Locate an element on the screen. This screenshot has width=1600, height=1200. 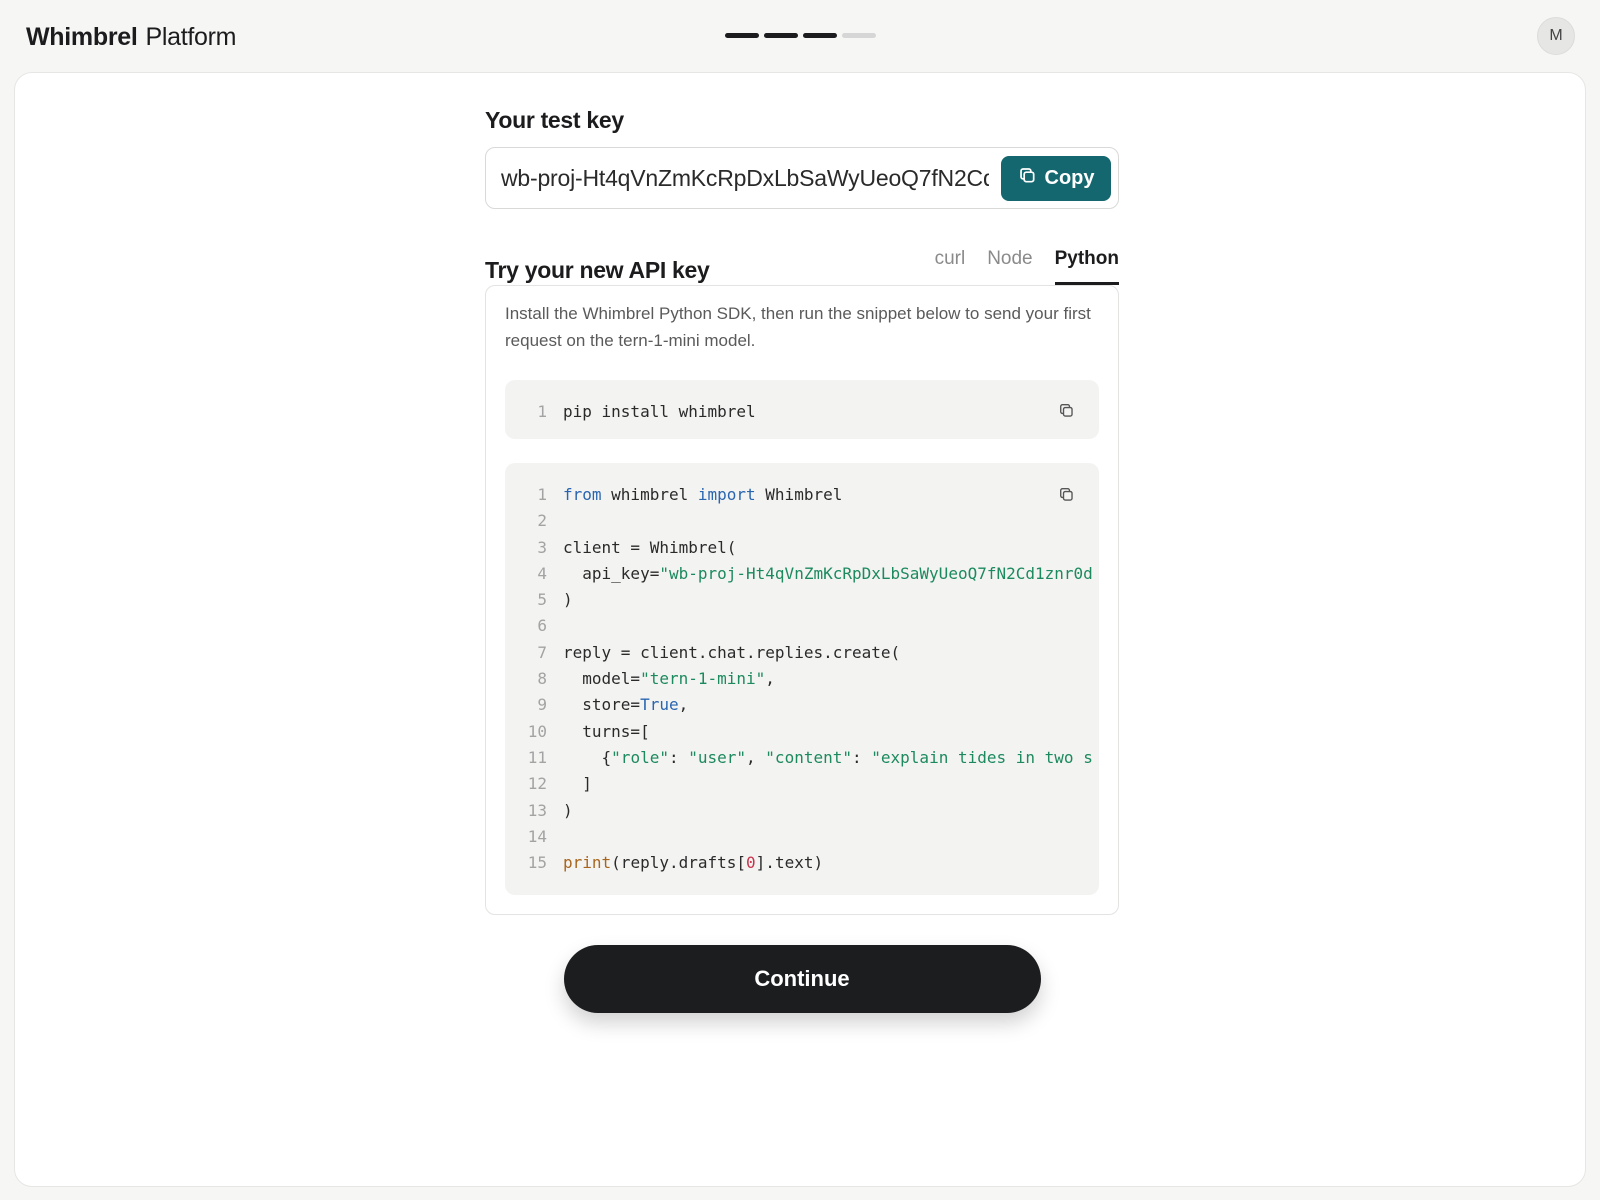
copy-snippet-button is located at coordinates (1066, 494).